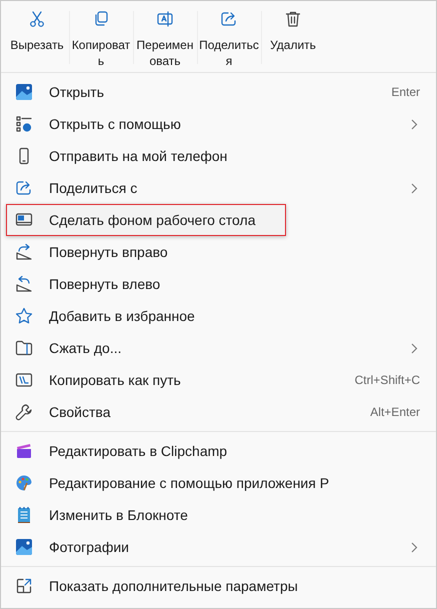 This screenshot has height=609, width=437. I want to click on menu-item: Свойства Alt+Enter, so click(218, 412).